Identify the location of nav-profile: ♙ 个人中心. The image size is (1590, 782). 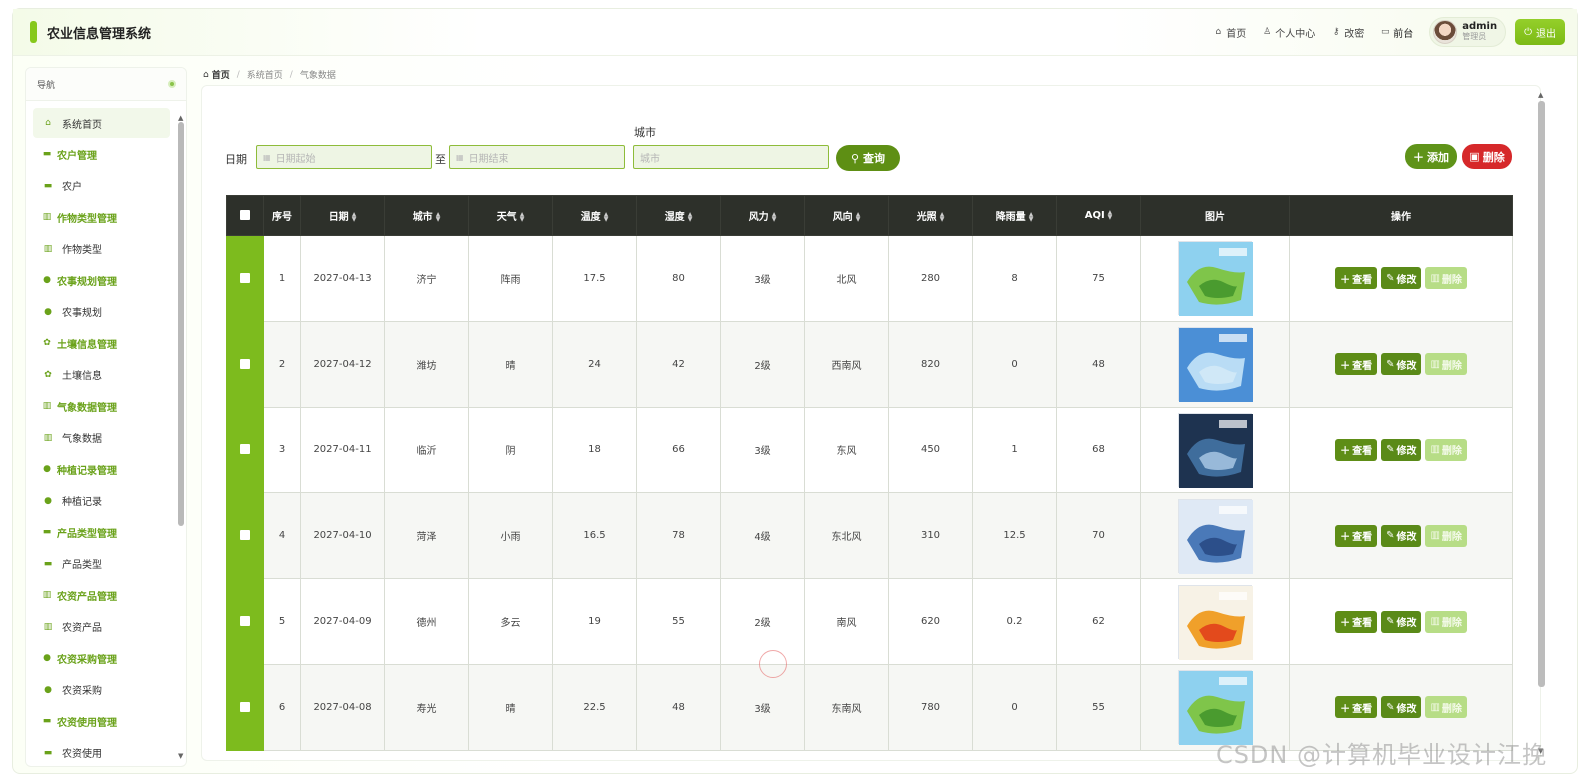
(1288, 32).